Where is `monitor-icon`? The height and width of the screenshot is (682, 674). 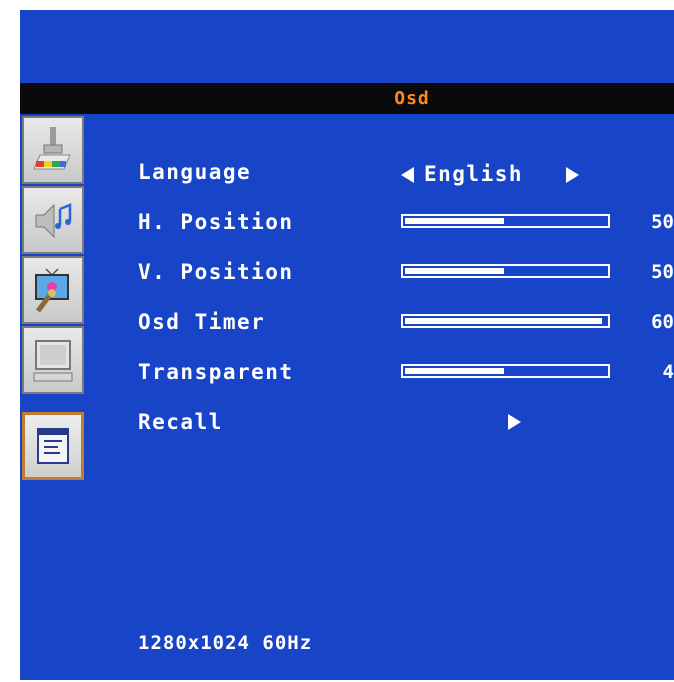 monitor-icon is located at coordinates (53, 361).